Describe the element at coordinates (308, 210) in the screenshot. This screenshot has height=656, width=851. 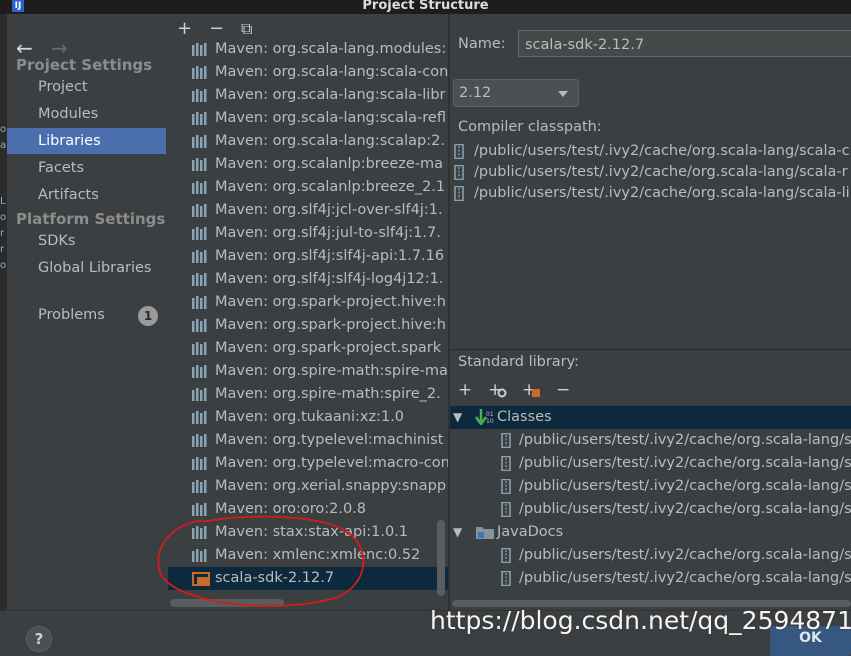
I see `list-item: Maven: org.slf4j:jcl-over-slf4j:1.` at that location.